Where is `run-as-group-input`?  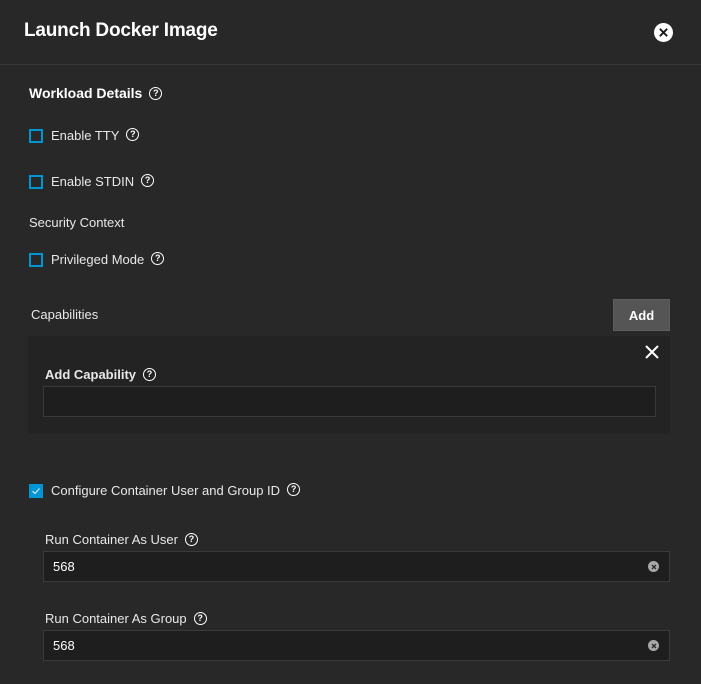 run-as-group-input is located at coordinates (334, 645).